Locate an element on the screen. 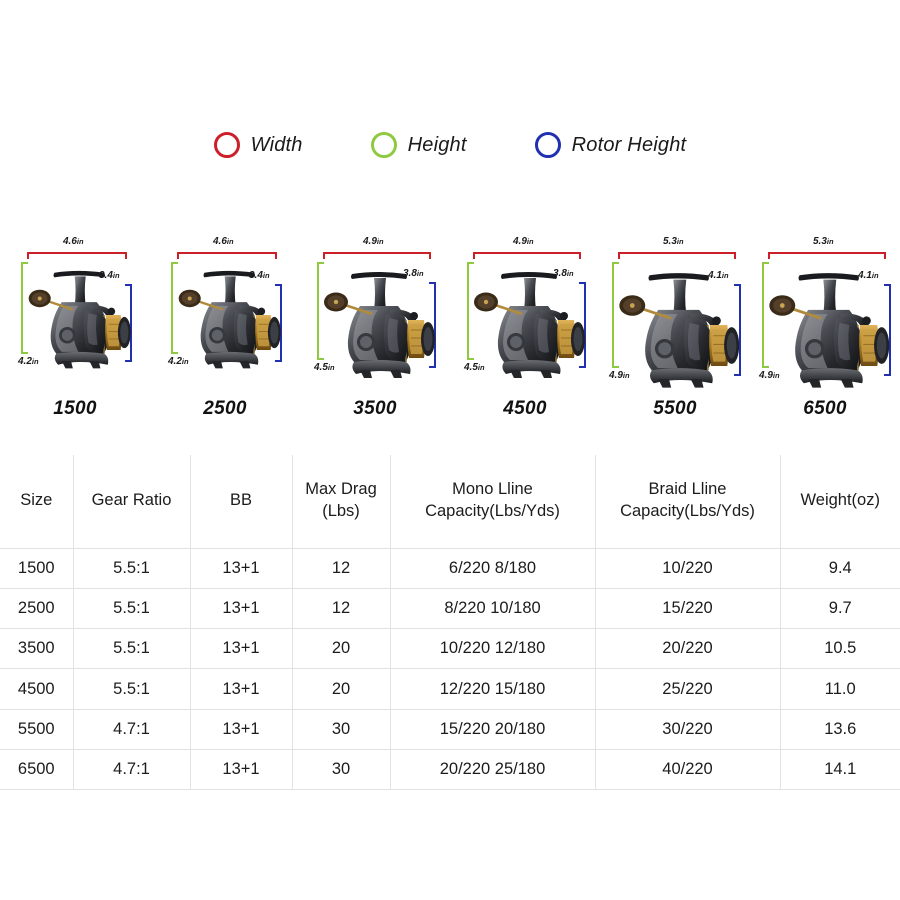 The width and height of the screenshot is (900, 900). cell-size: 4500 is located at coordinates (37, 689).